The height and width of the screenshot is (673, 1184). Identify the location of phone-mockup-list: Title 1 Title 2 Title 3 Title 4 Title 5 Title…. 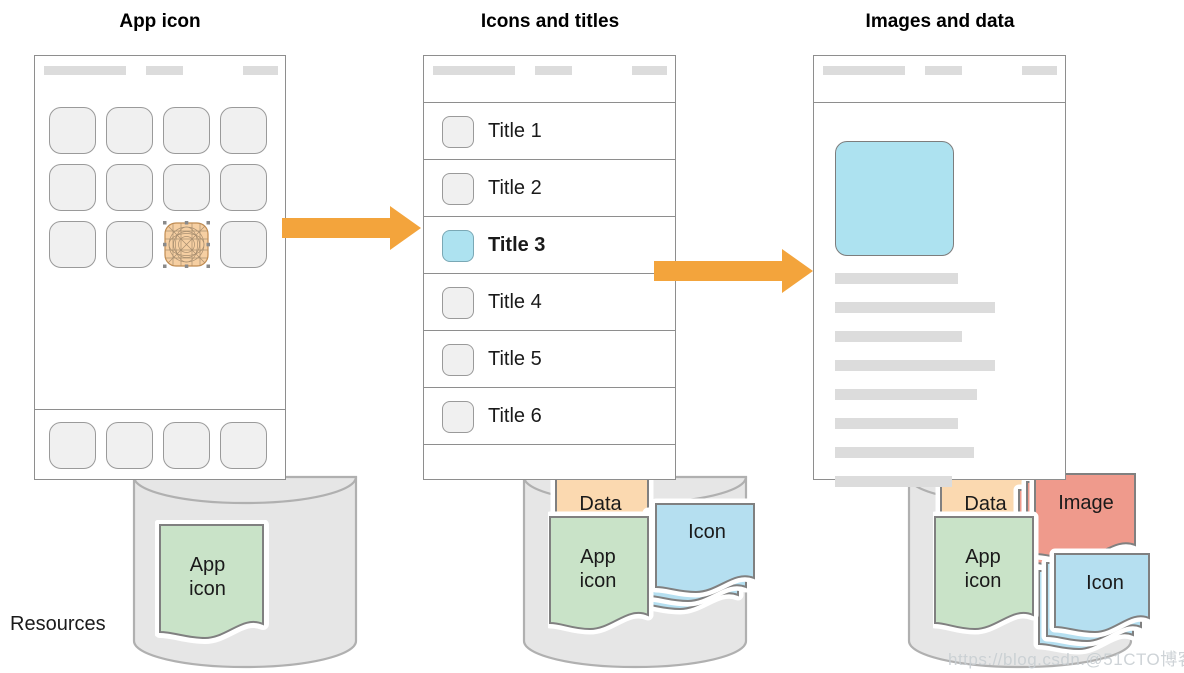
(549, 267).